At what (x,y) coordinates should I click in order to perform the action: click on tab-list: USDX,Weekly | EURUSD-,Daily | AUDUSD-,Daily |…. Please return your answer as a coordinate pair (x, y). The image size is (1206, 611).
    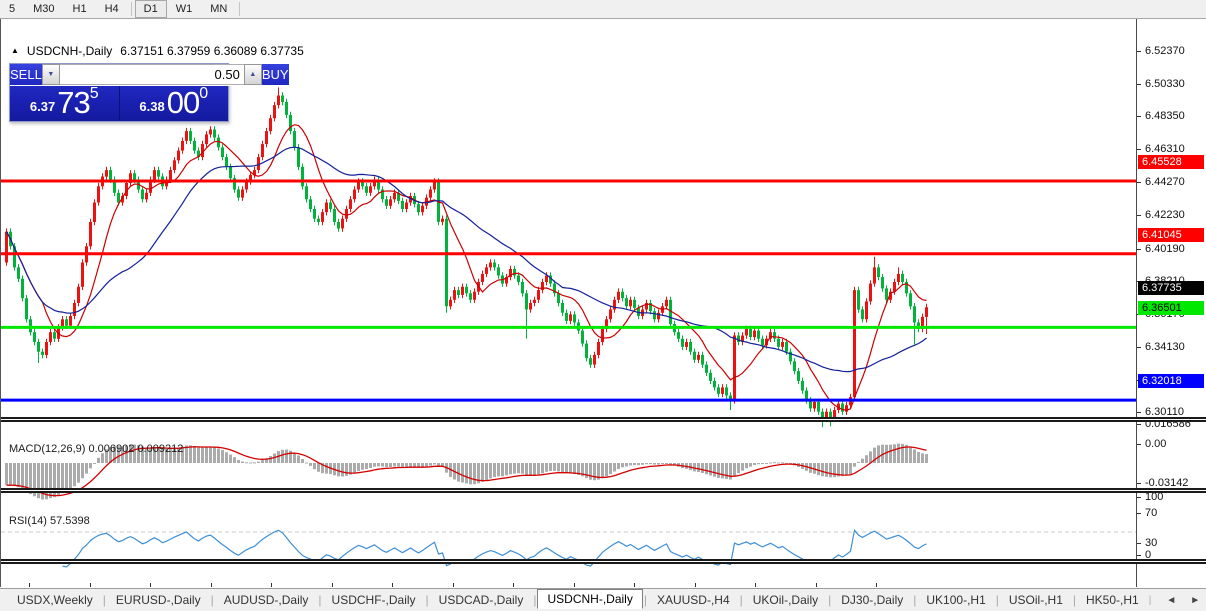
    Looking at the image, I should click on (578, 599).